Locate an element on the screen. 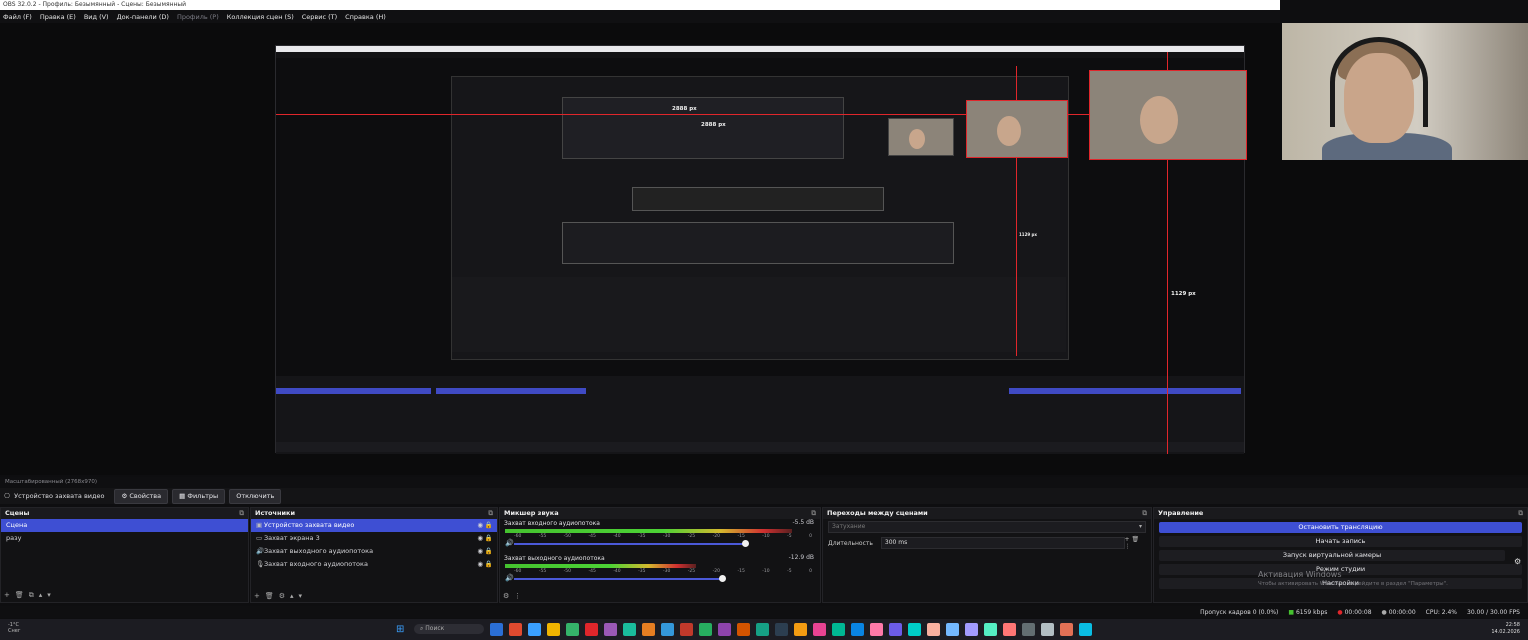 This screenshot has height=640, width=1528. start-recording-button: Начать запись is located at coordinates (1340, 541).